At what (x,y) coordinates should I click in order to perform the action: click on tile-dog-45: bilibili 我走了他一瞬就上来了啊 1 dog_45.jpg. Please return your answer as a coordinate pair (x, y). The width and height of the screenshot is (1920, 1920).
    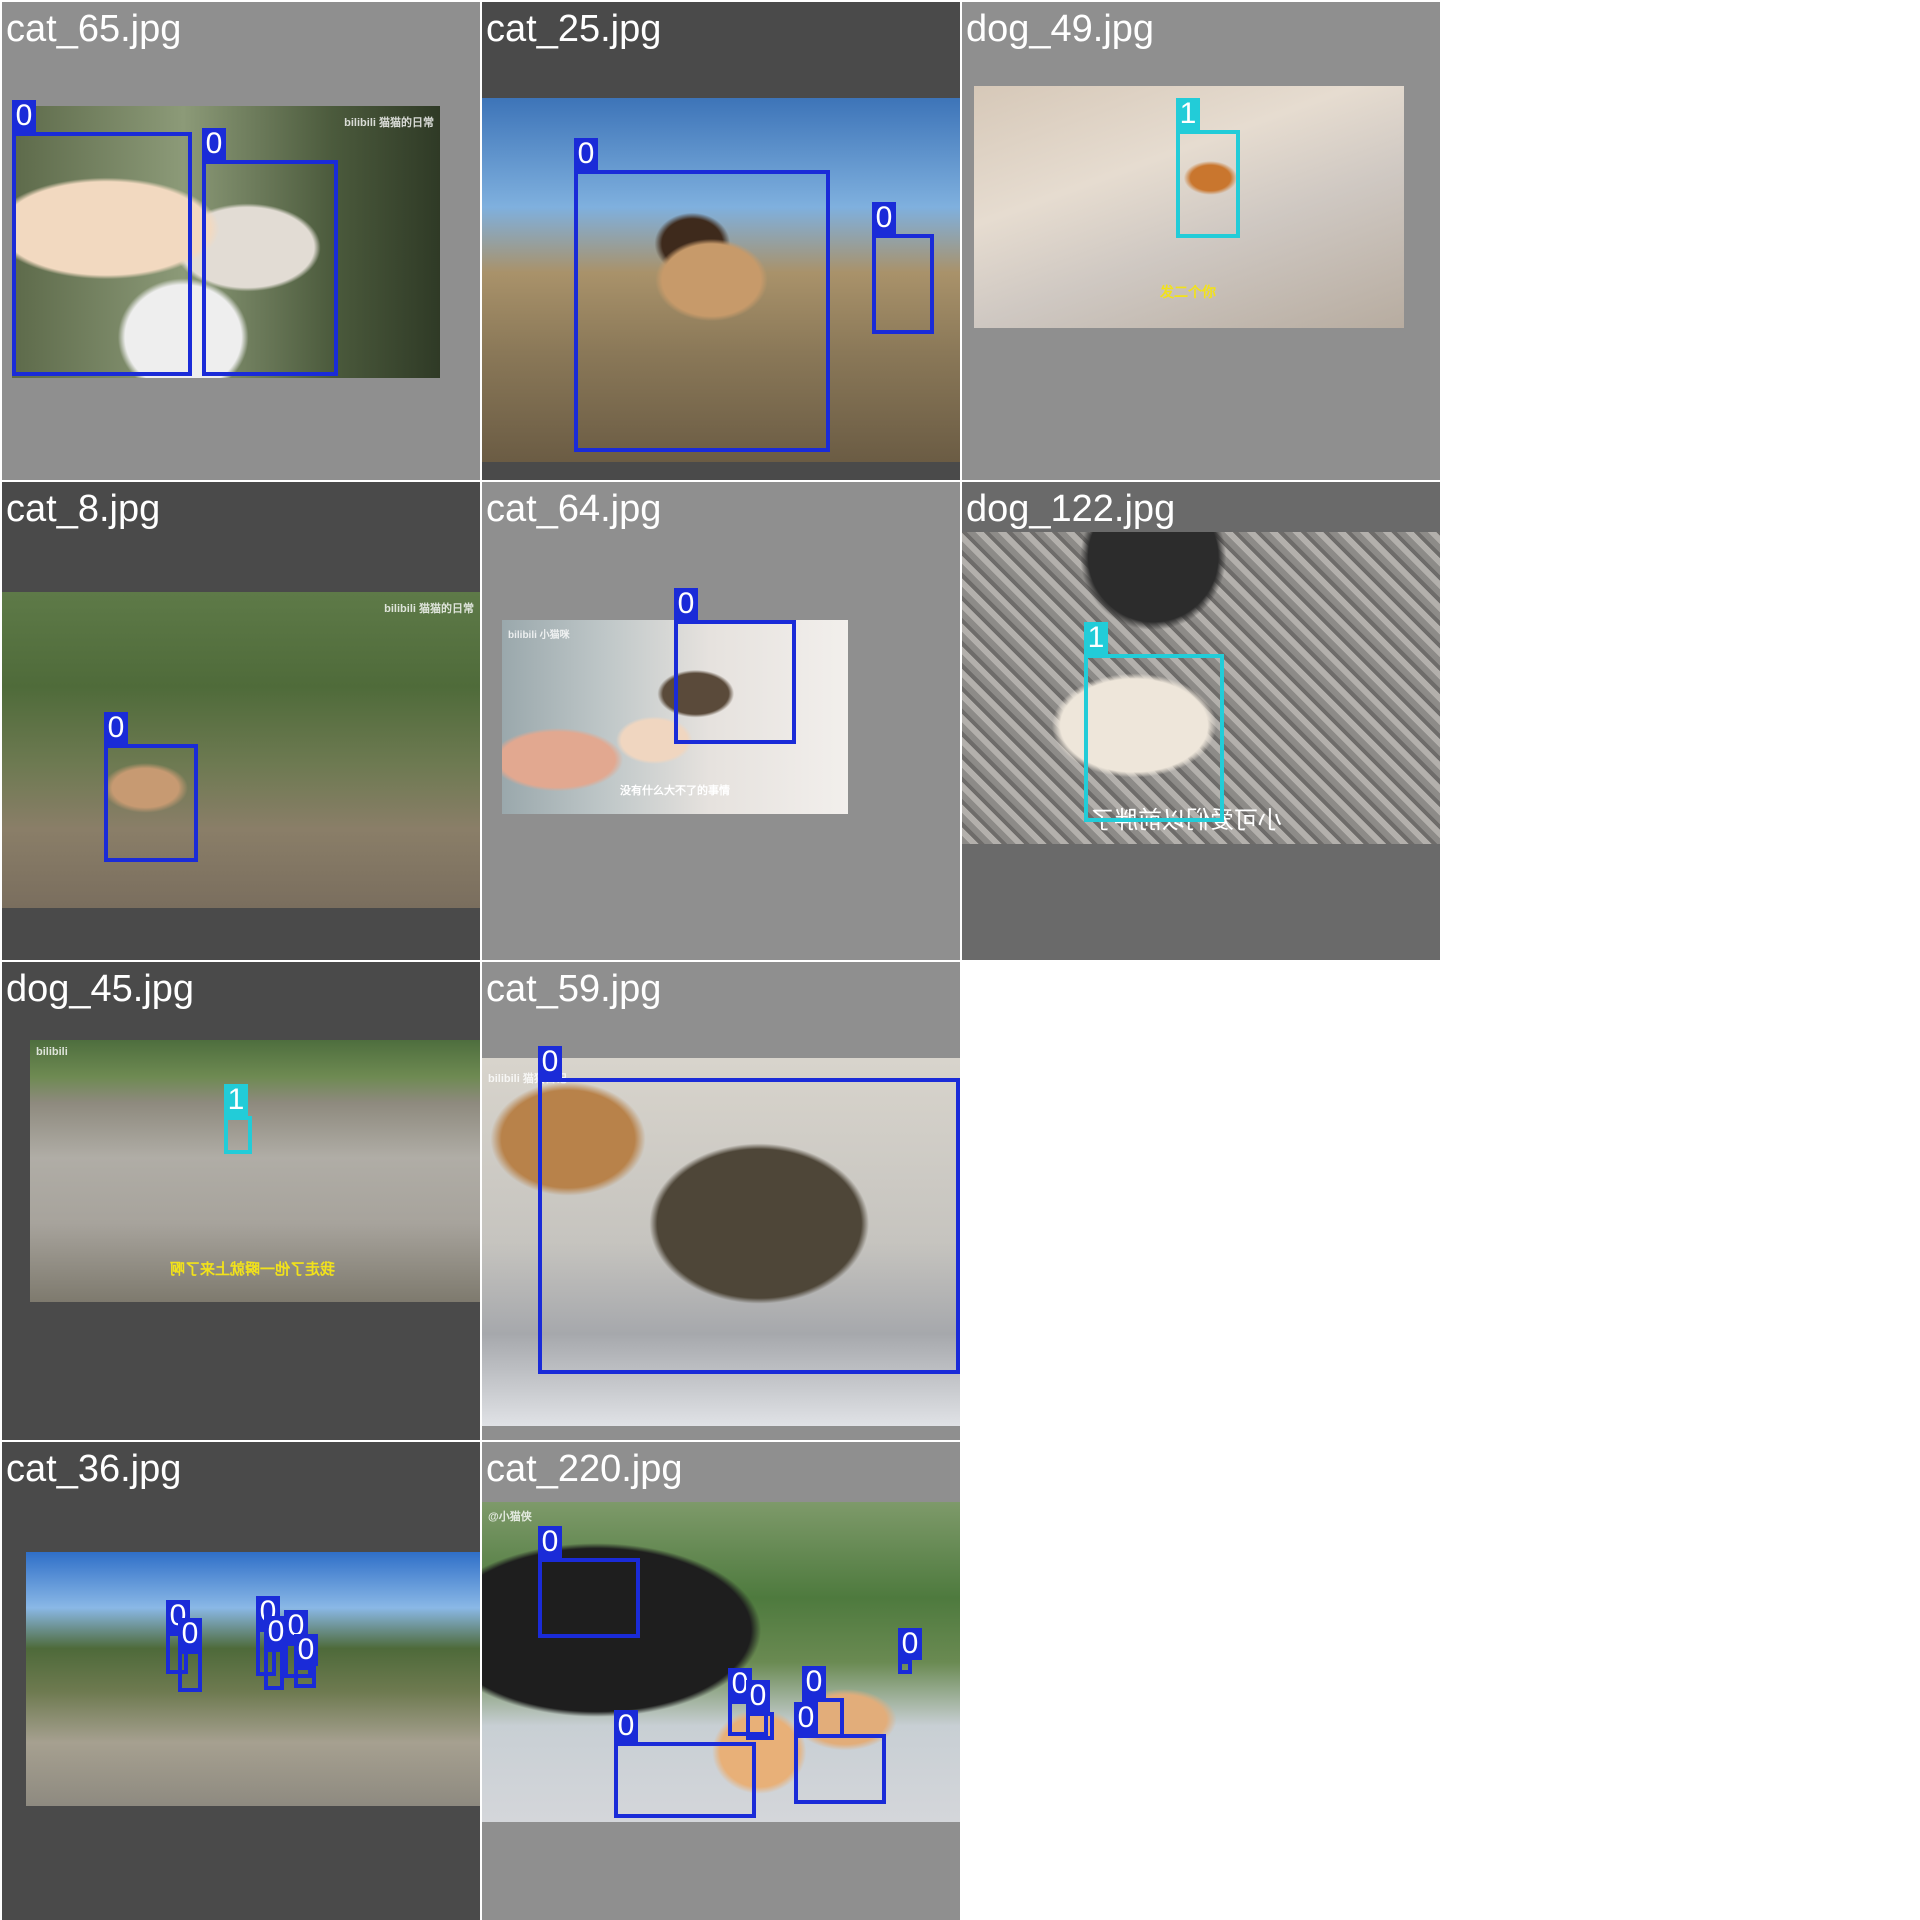
    Looking at the image, I should click on (241, 1201).